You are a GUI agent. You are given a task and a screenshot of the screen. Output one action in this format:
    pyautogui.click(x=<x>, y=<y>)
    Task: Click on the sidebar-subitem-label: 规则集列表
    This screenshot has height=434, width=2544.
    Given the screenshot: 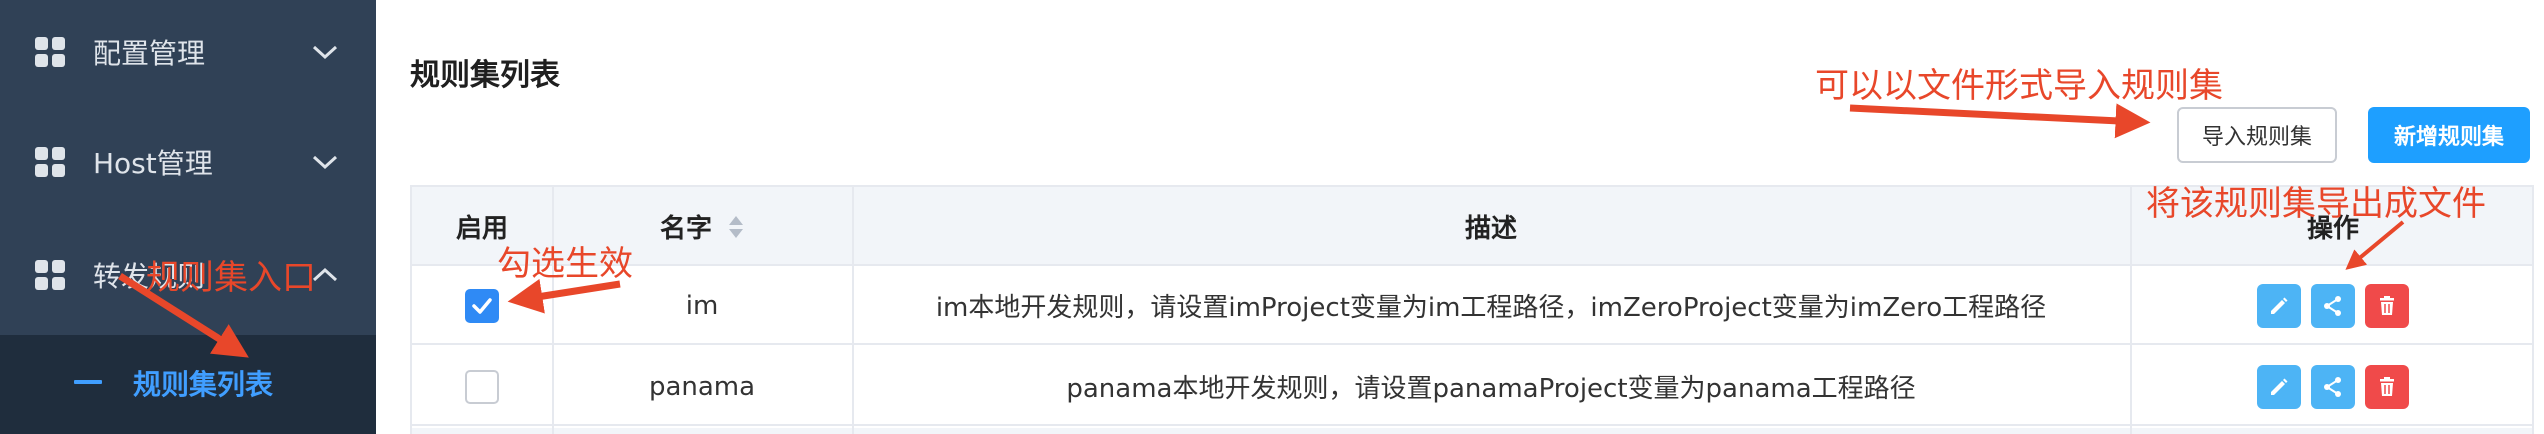 What is the action you would take?
    pyautogui.click(x=203, y=384)
    